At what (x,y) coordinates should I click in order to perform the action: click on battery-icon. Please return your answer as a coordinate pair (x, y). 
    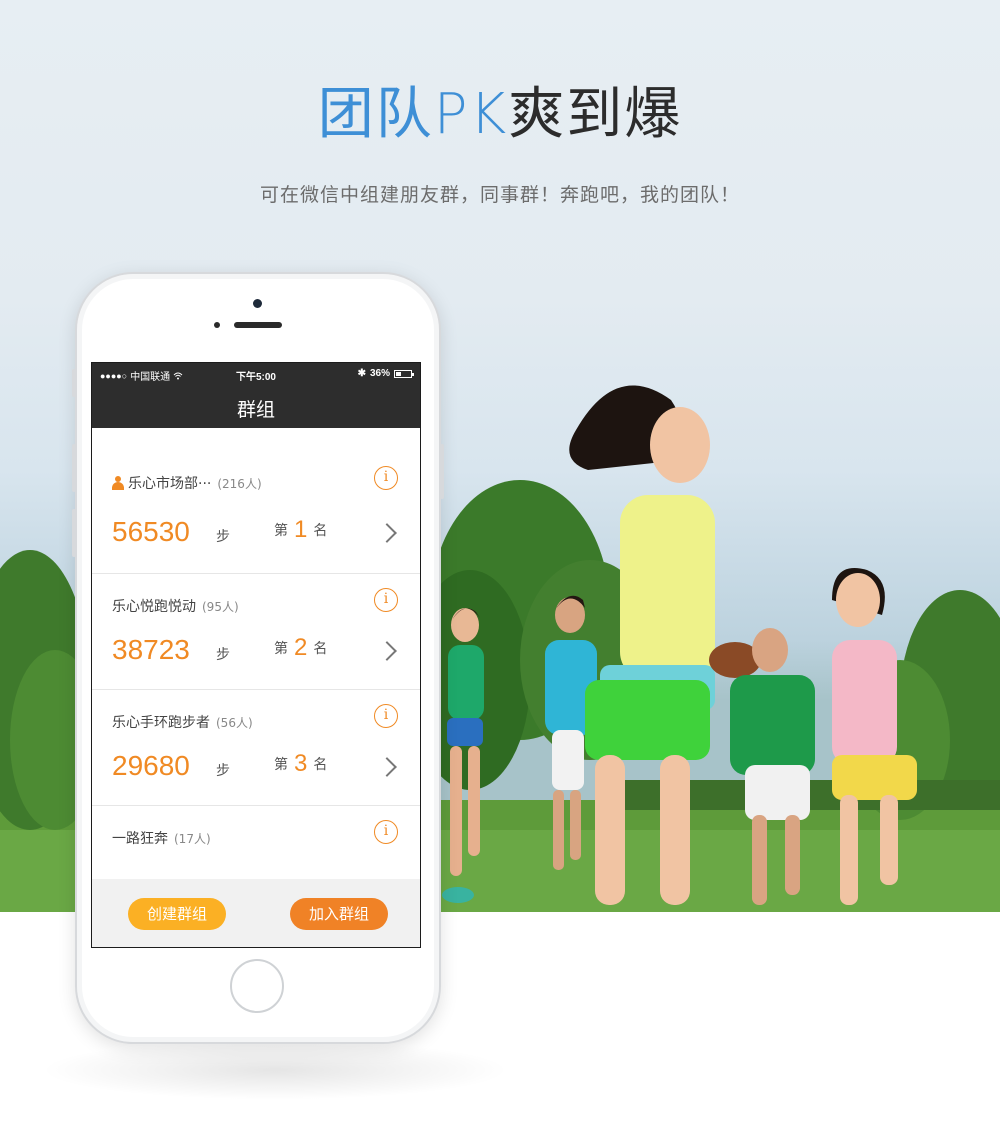
    Looking at the image, I should click on (404, 373).